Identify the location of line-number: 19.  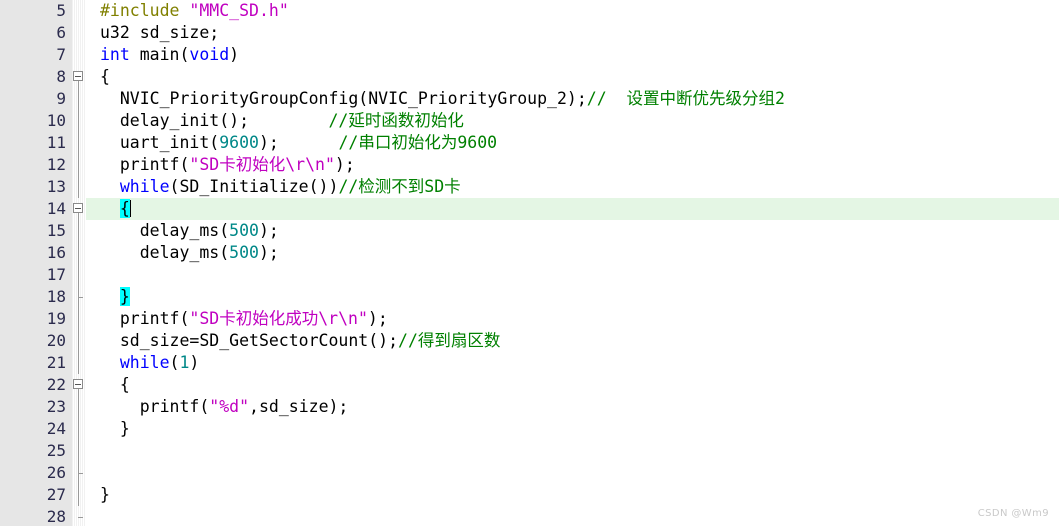
(56, 318).